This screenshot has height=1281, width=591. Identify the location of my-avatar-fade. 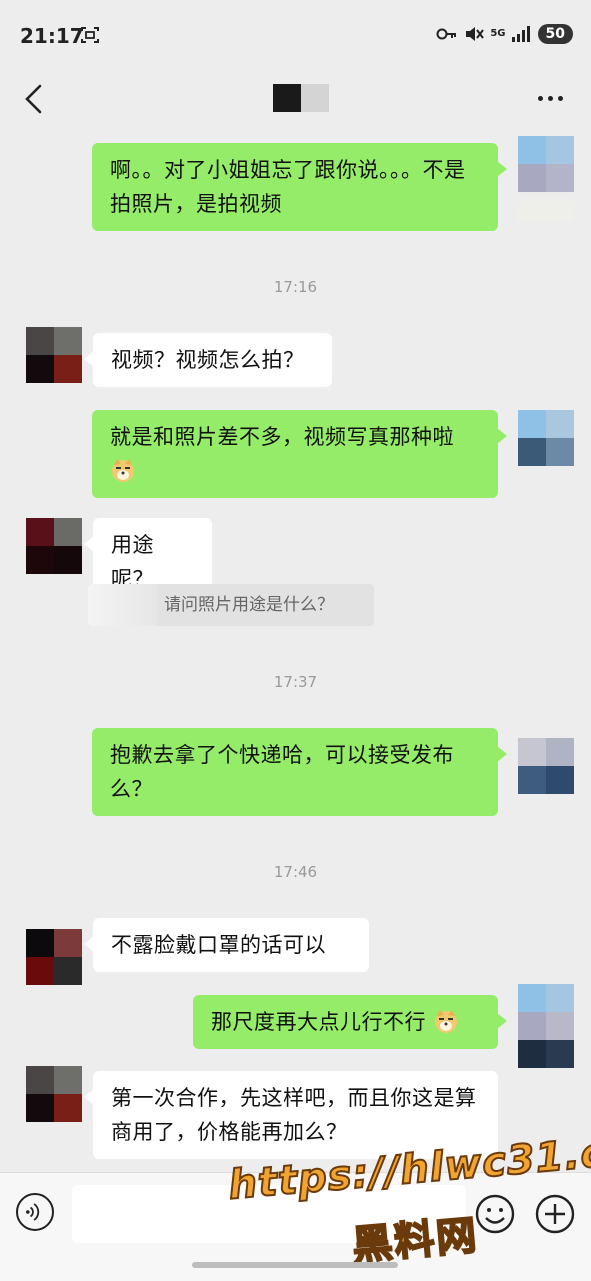
(546, 206).